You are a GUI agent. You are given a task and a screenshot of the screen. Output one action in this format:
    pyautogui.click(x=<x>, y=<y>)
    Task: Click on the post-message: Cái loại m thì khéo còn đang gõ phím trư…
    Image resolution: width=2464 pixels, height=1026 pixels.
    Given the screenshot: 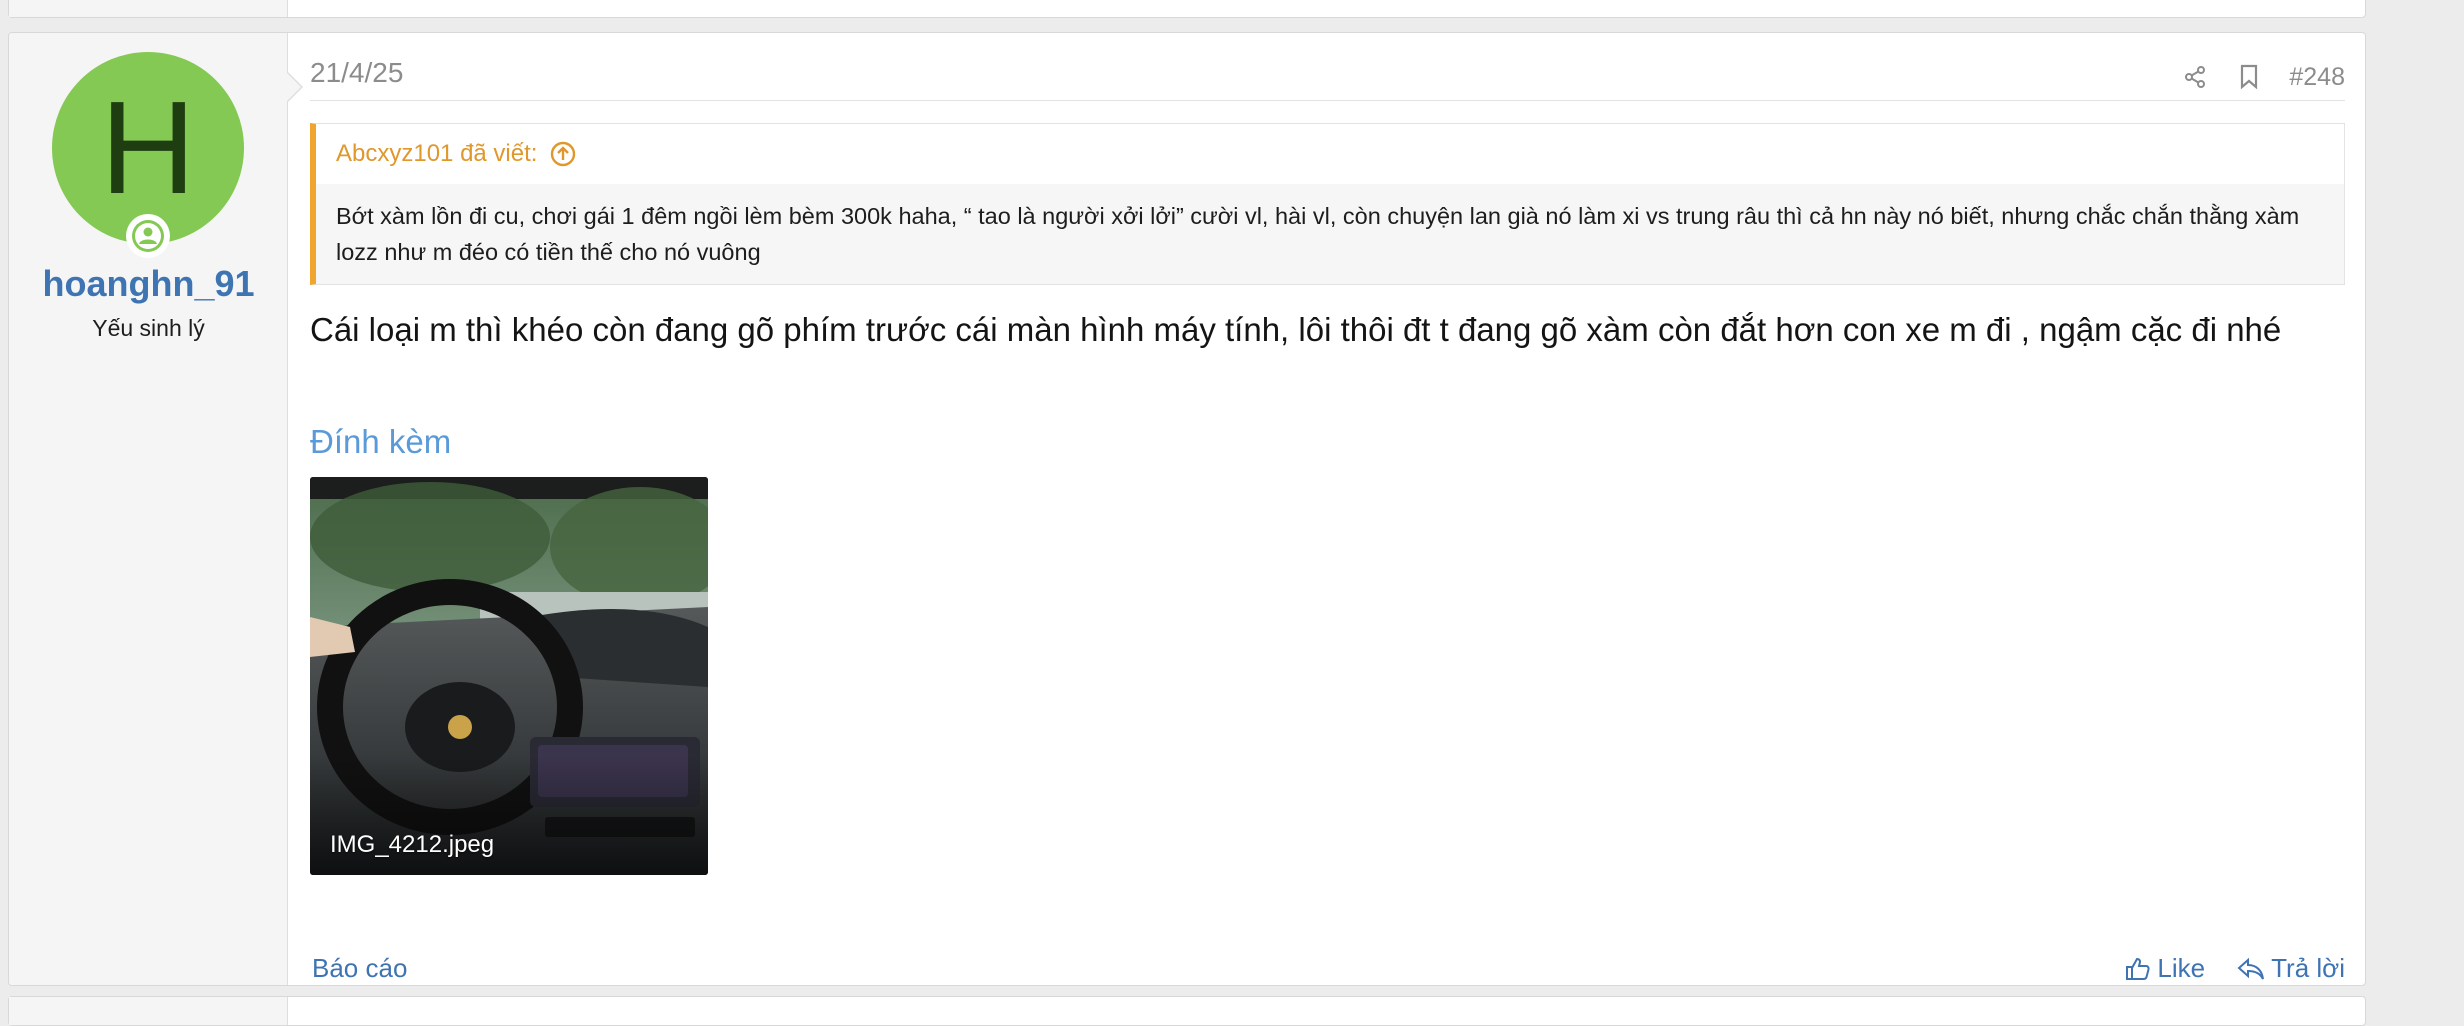 What is the action you would take?
    pyautogui.click(x=1296, y=329)
    